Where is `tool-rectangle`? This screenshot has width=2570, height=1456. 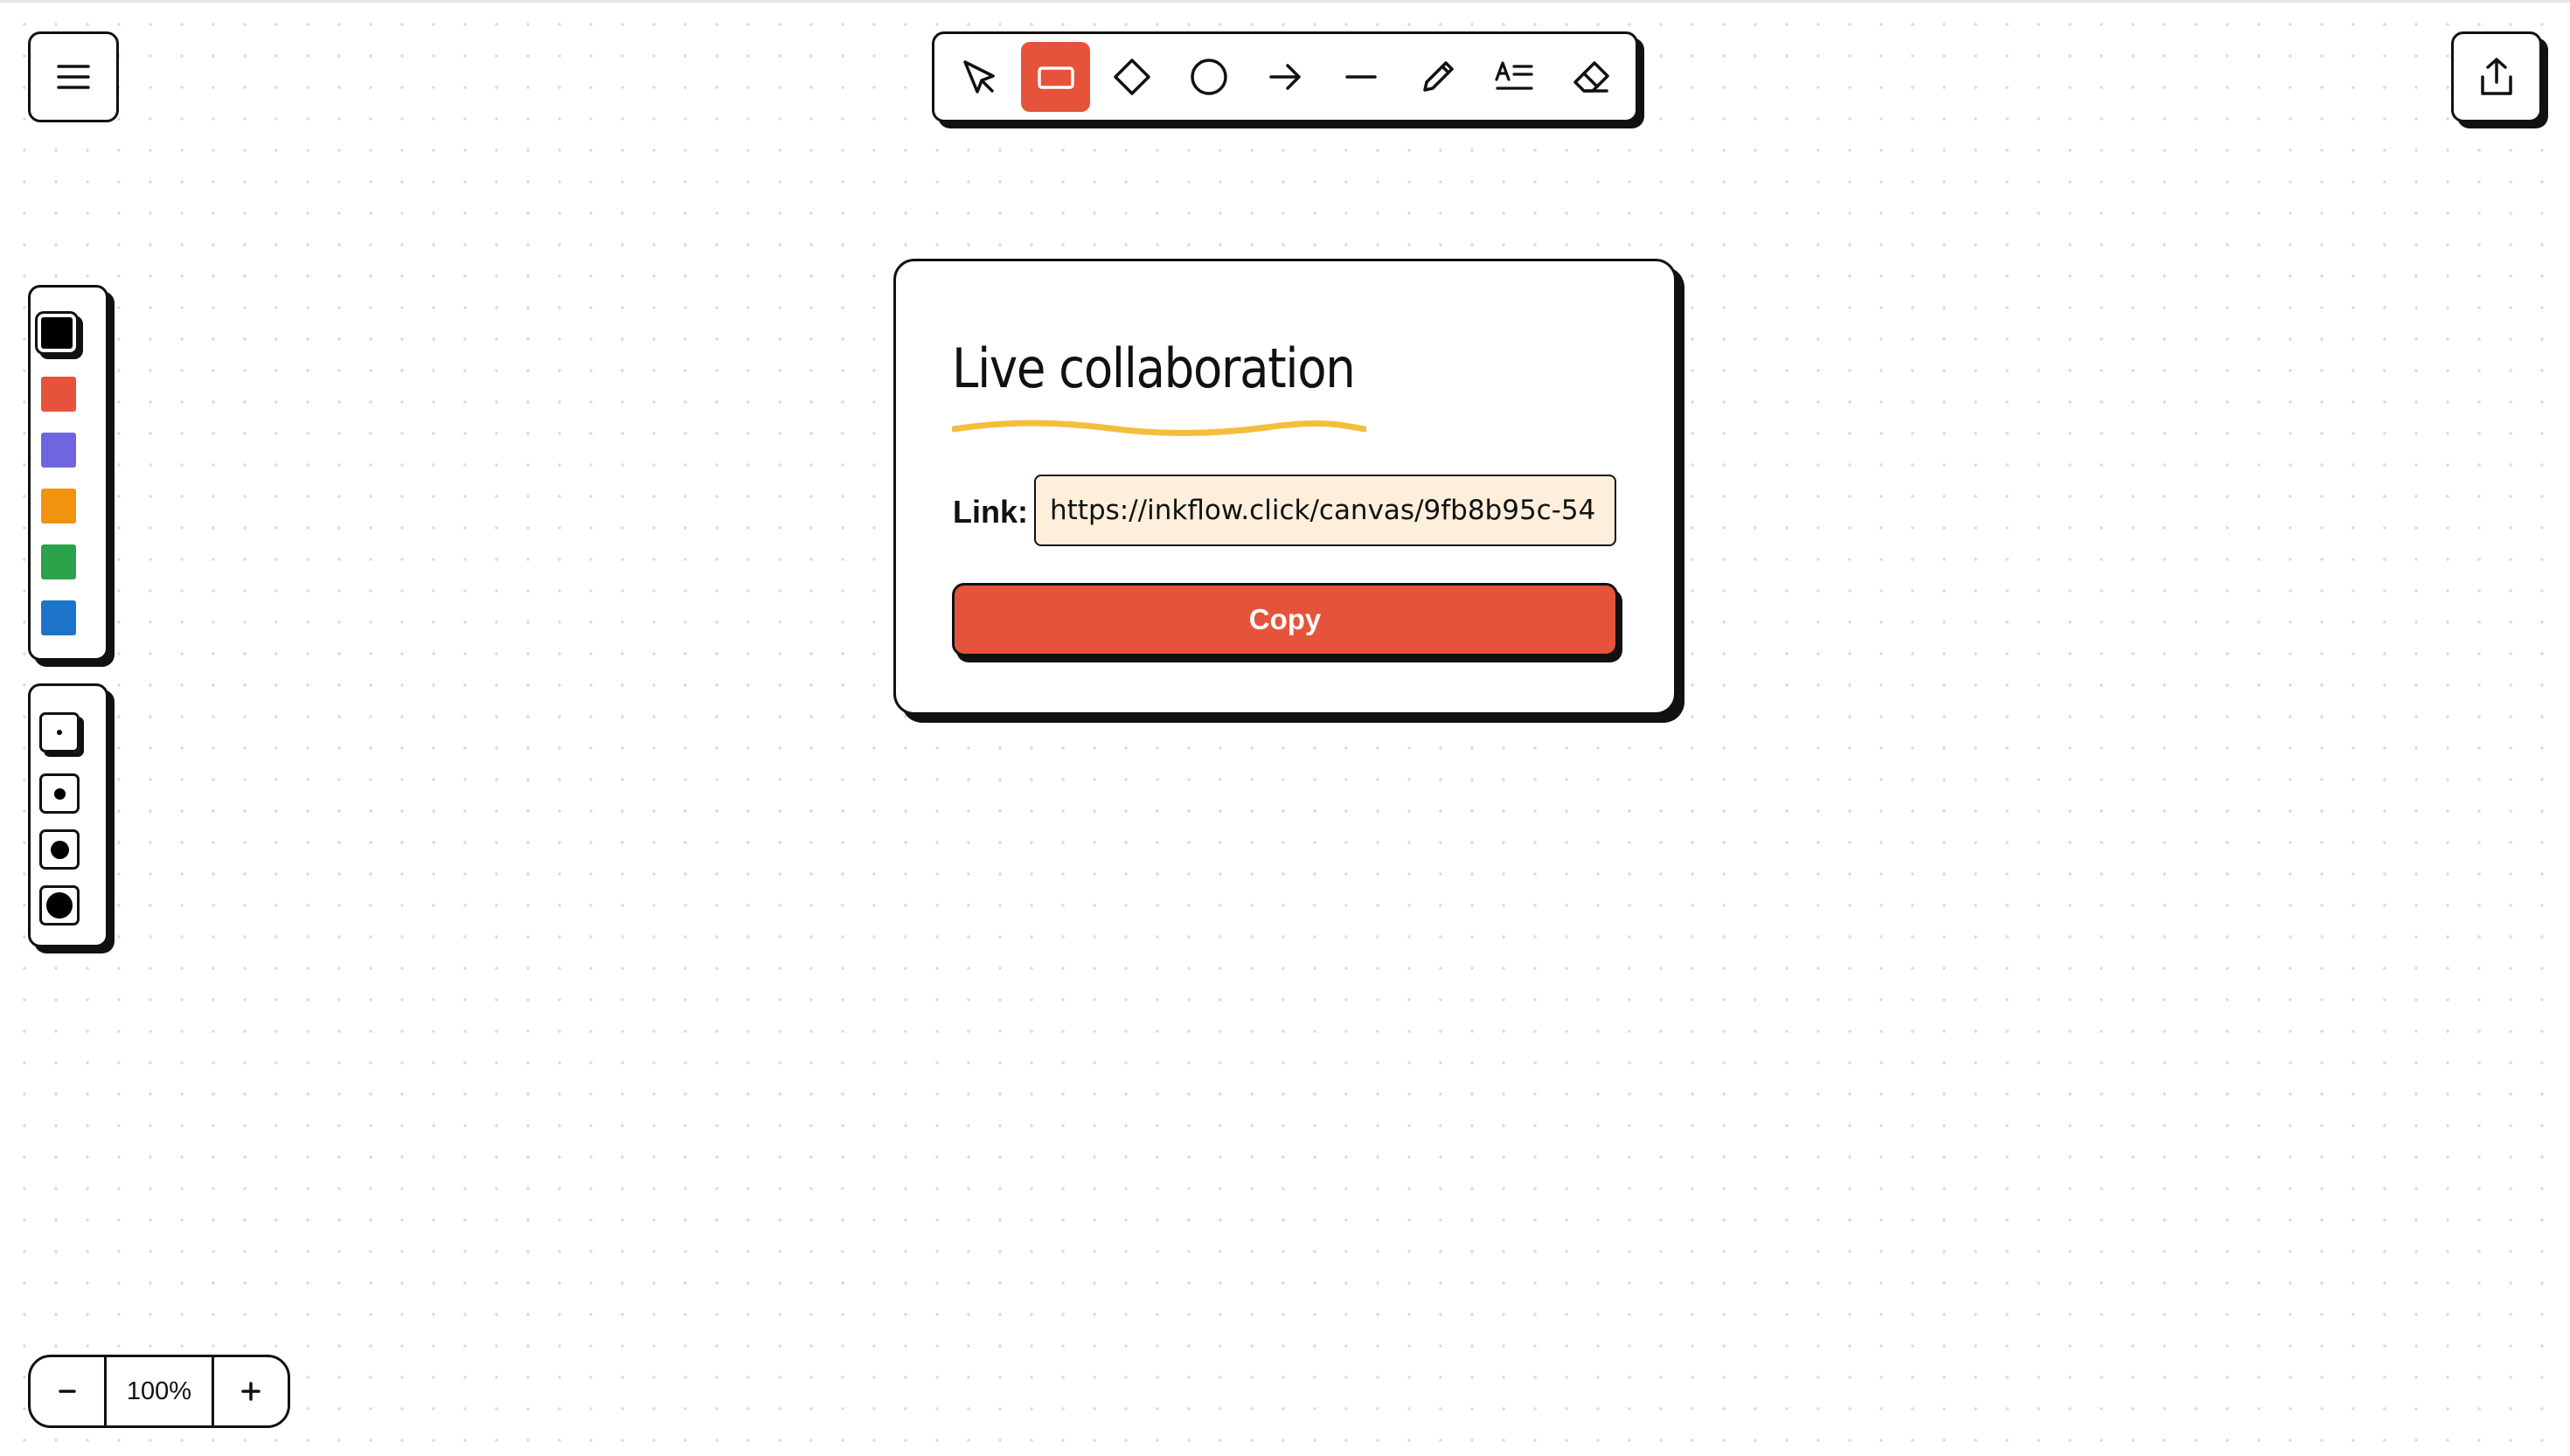 tool-rectangle is located at coordinates (1055, 77).